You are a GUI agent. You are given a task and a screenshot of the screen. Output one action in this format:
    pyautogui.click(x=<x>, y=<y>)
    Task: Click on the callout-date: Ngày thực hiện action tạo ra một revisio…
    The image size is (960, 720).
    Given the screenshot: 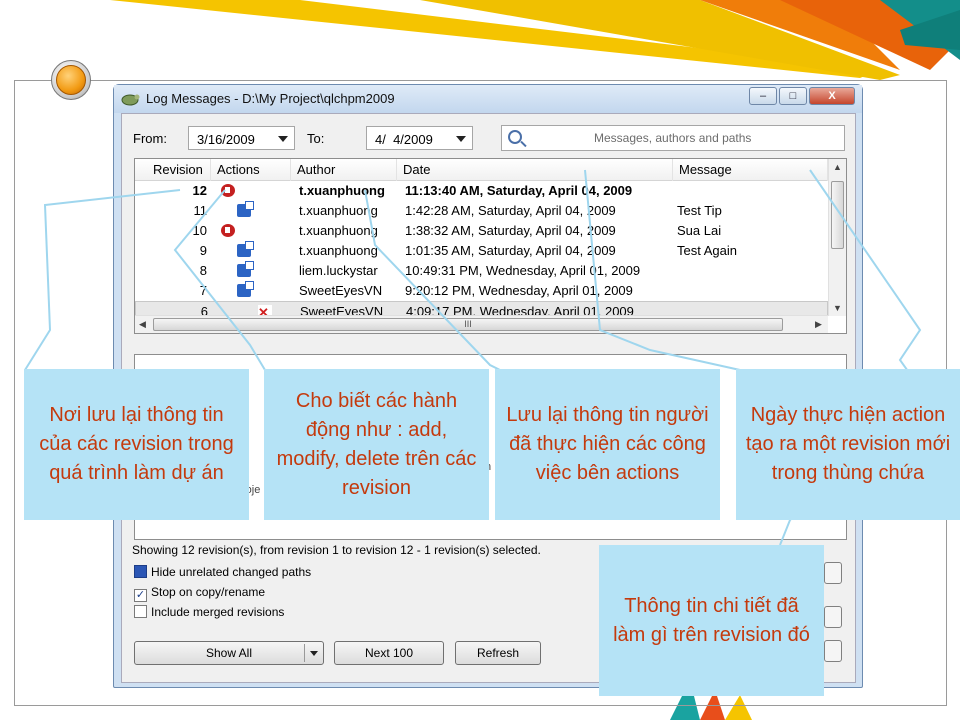 What is the action you would take?
    pyautogui.click(x=848, y=444)
    